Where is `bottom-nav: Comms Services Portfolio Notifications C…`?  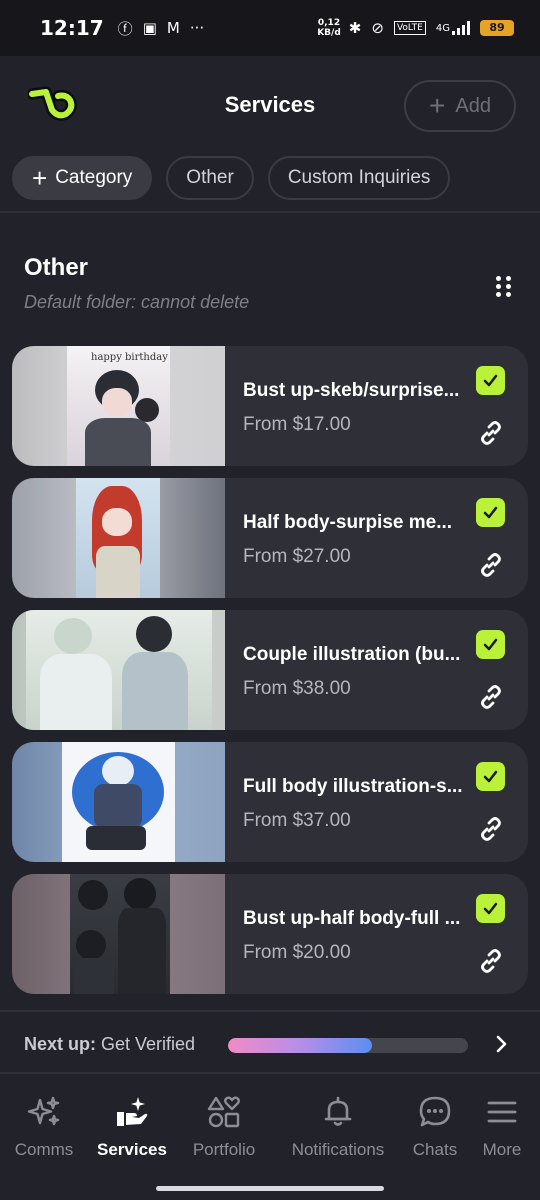 bottom-nav: Comms Services Portfolio Notifications C… is located at coordinates (270, 1138).